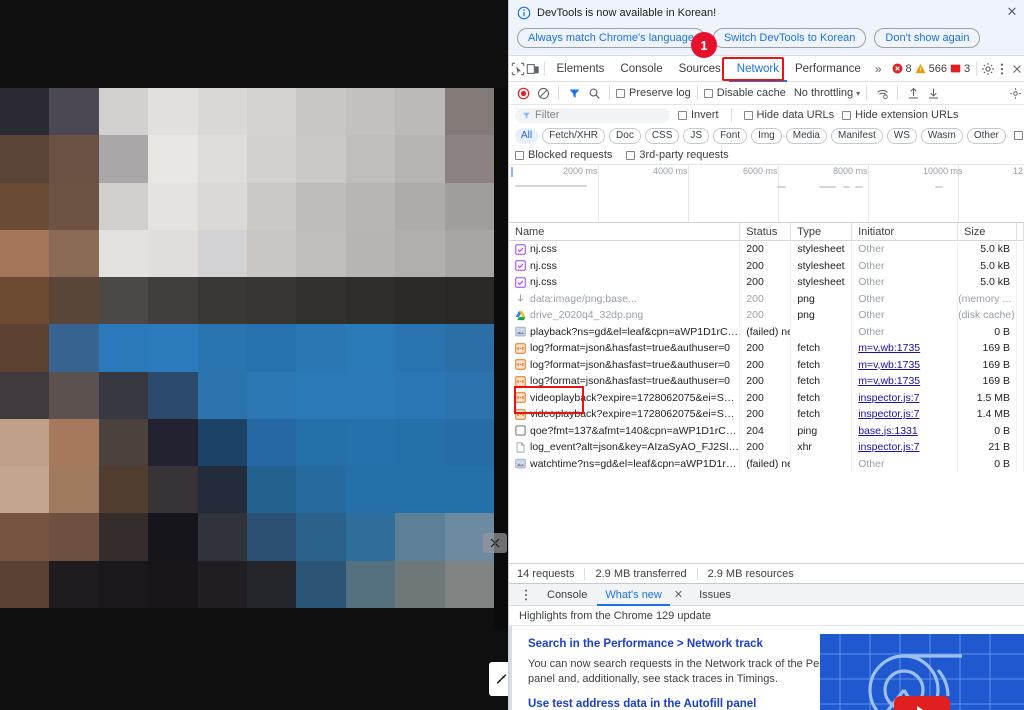 This screenshot has width=1024, height=710. Describe the element at coordinates (698, 115) in the screenshot. I see `invert-checkbox: Invert` at that location.